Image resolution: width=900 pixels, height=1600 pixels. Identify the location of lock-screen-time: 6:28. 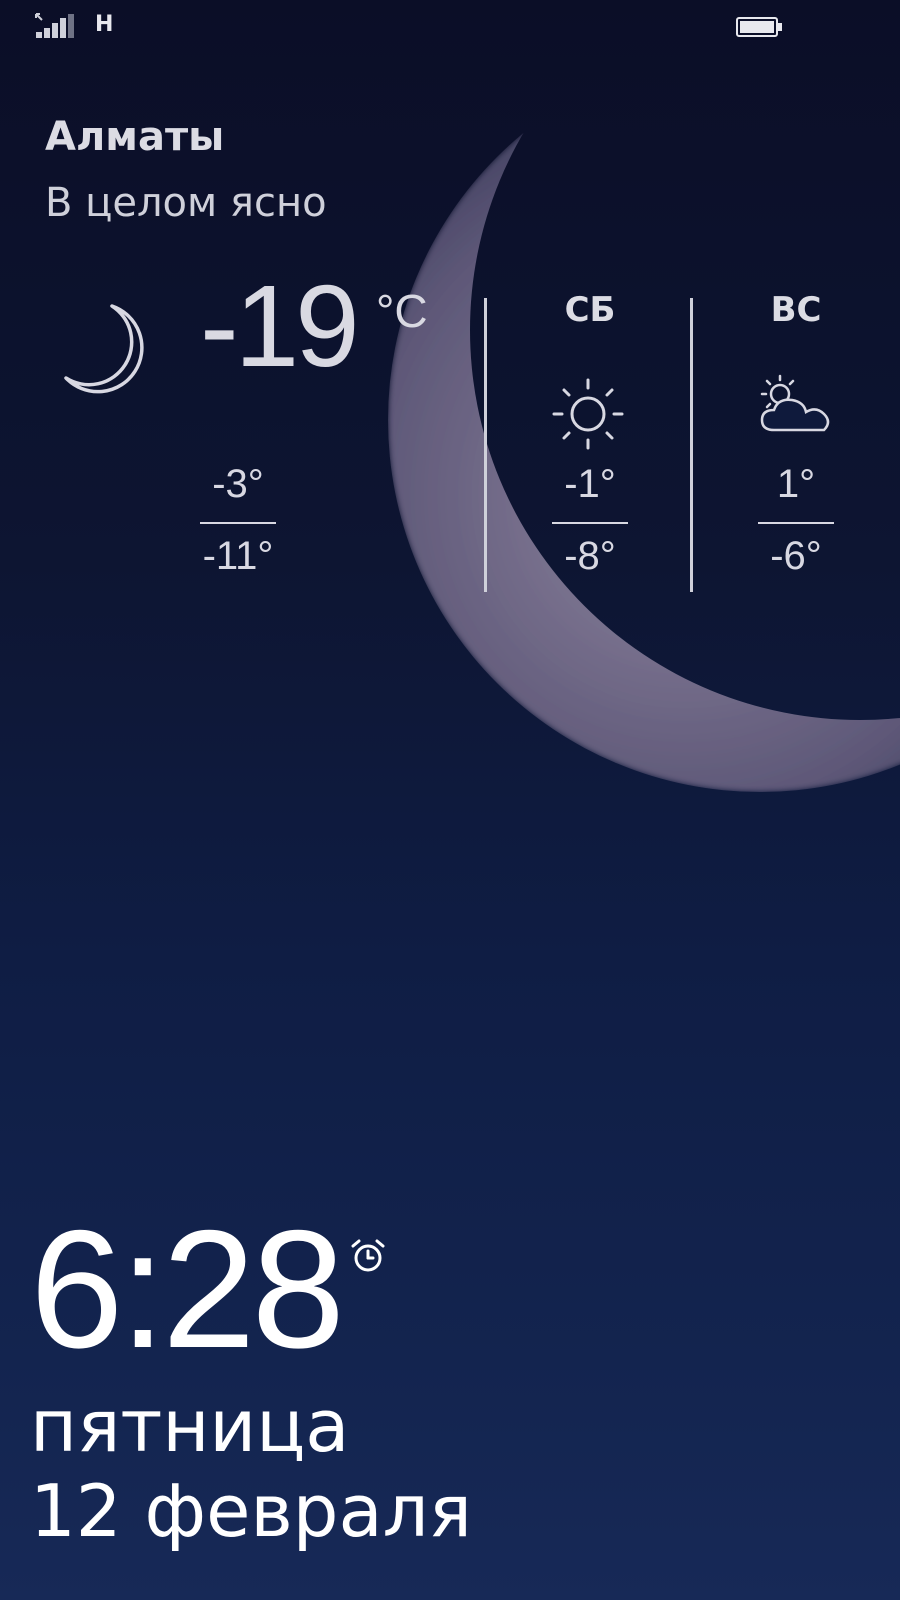
(187, 1289).